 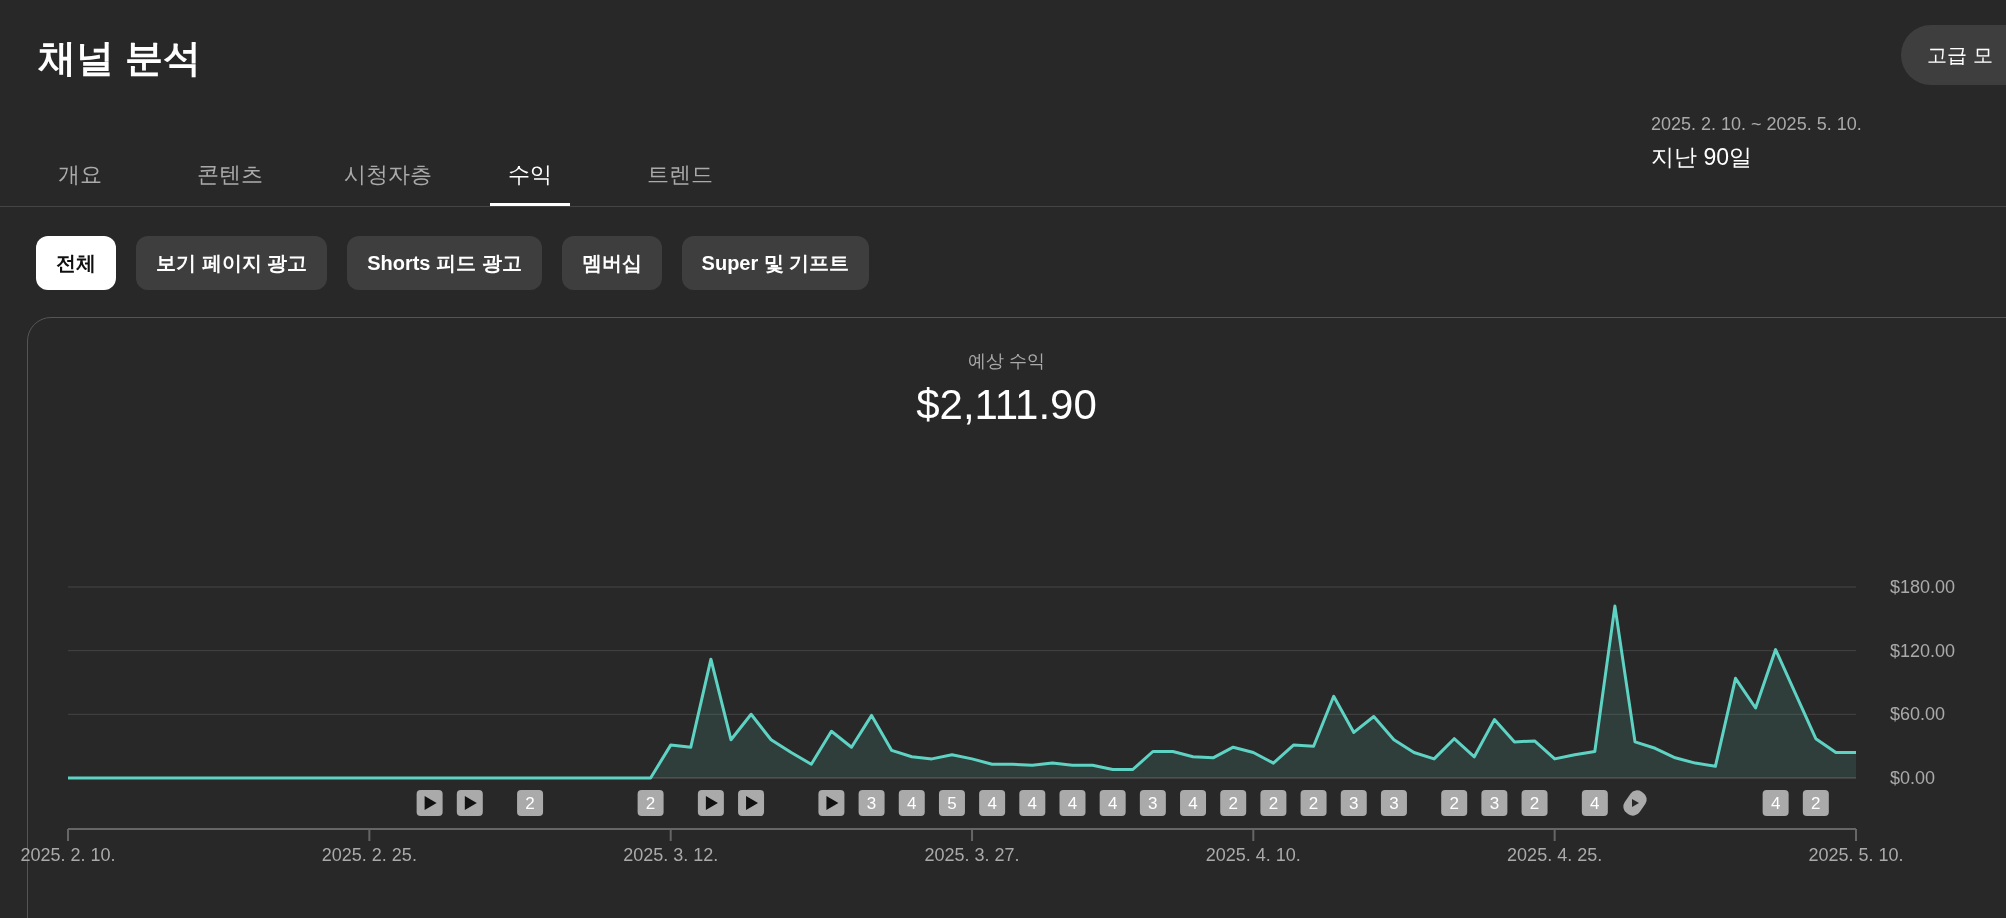 I want to click on filter-chip: Shorts 피드 광고, so click(x=444, y=263).